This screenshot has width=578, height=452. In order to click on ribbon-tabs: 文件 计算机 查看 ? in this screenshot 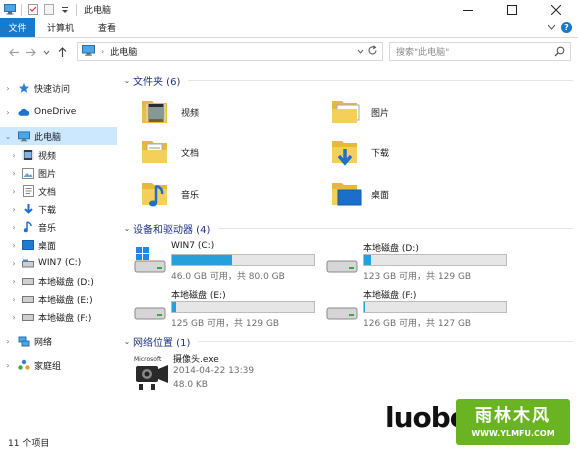, I will do `click(289, 28)`.